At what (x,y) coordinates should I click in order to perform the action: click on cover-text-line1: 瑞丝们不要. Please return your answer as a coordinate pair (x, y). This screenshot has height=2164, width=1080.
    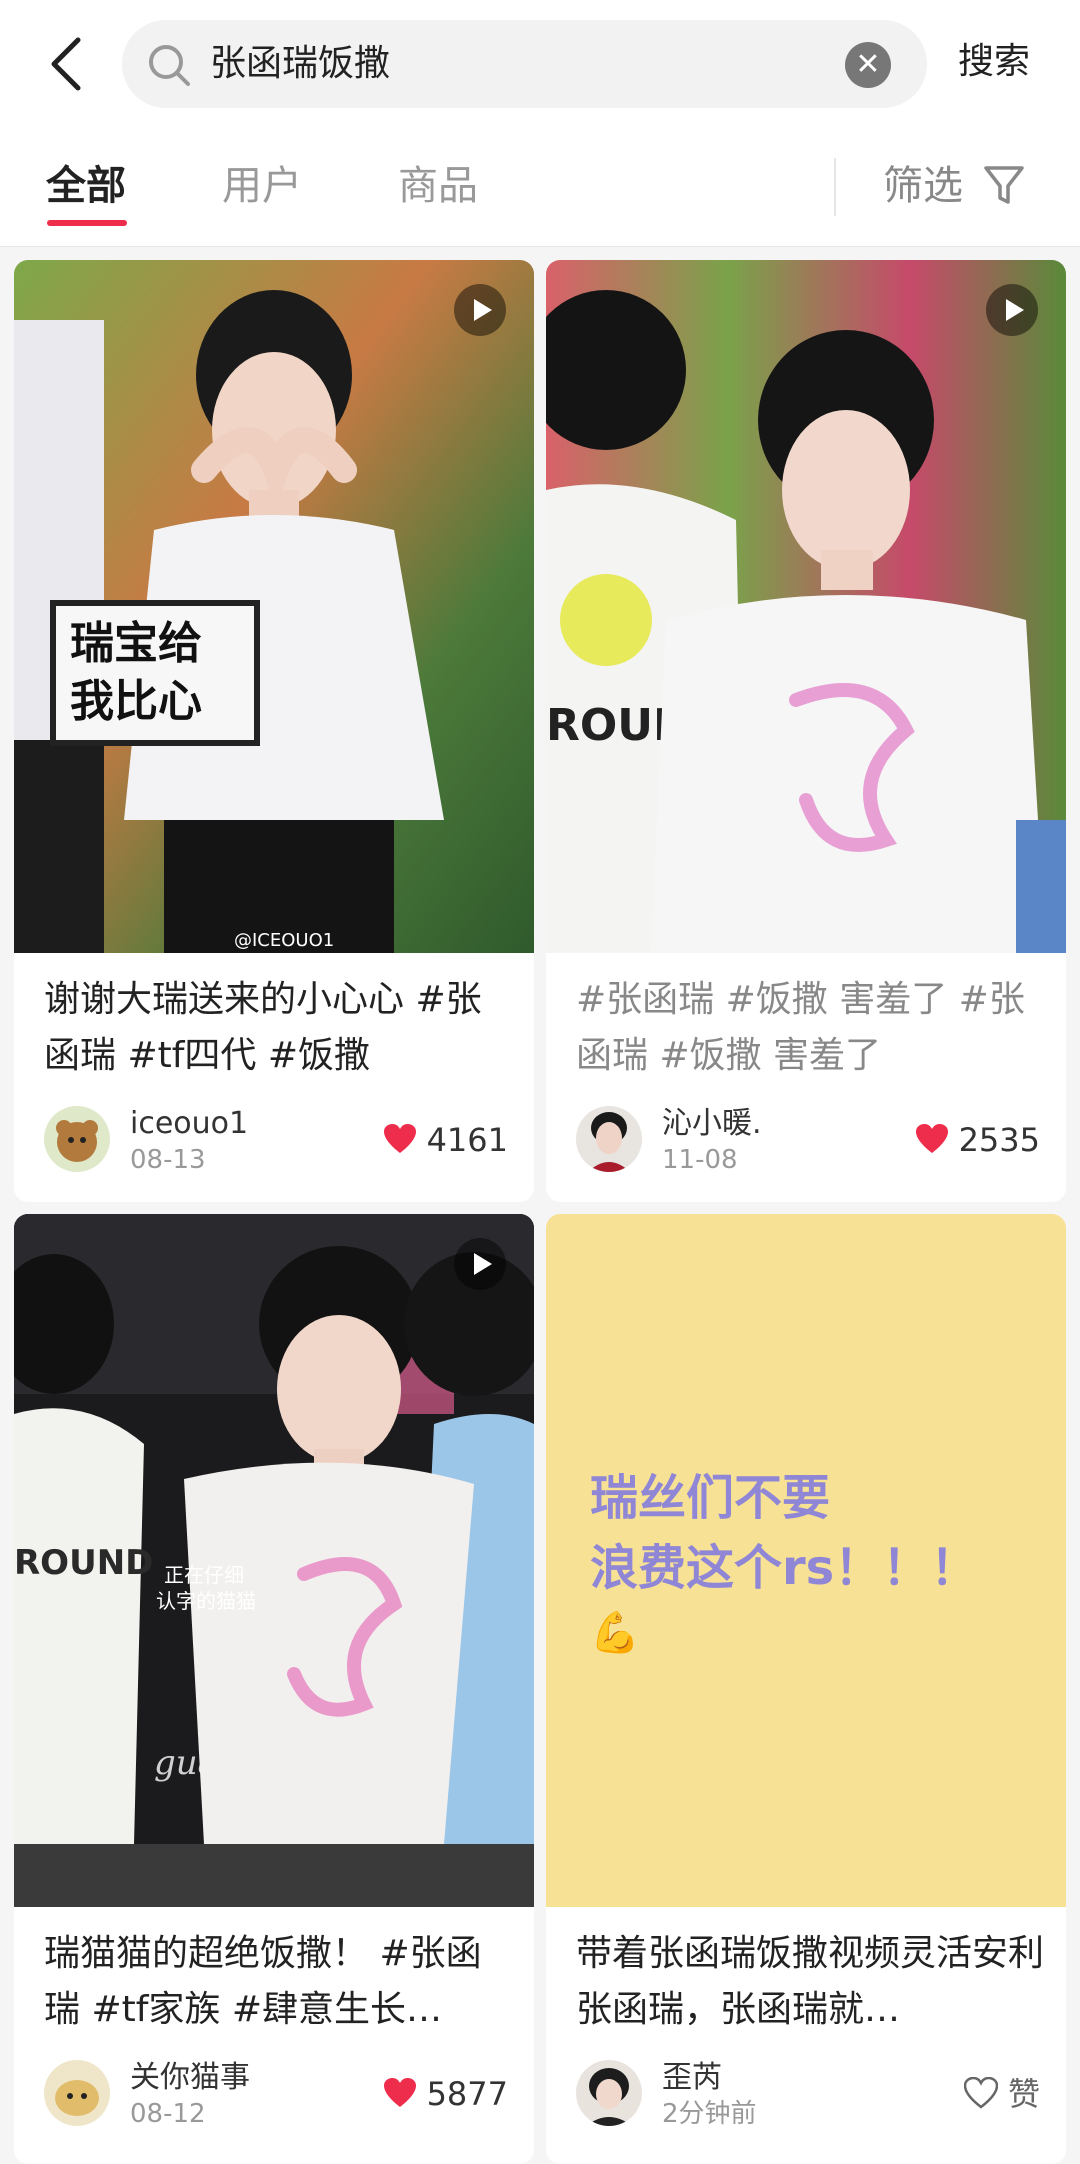
    Looking at the image, I should click on (710, 1498).